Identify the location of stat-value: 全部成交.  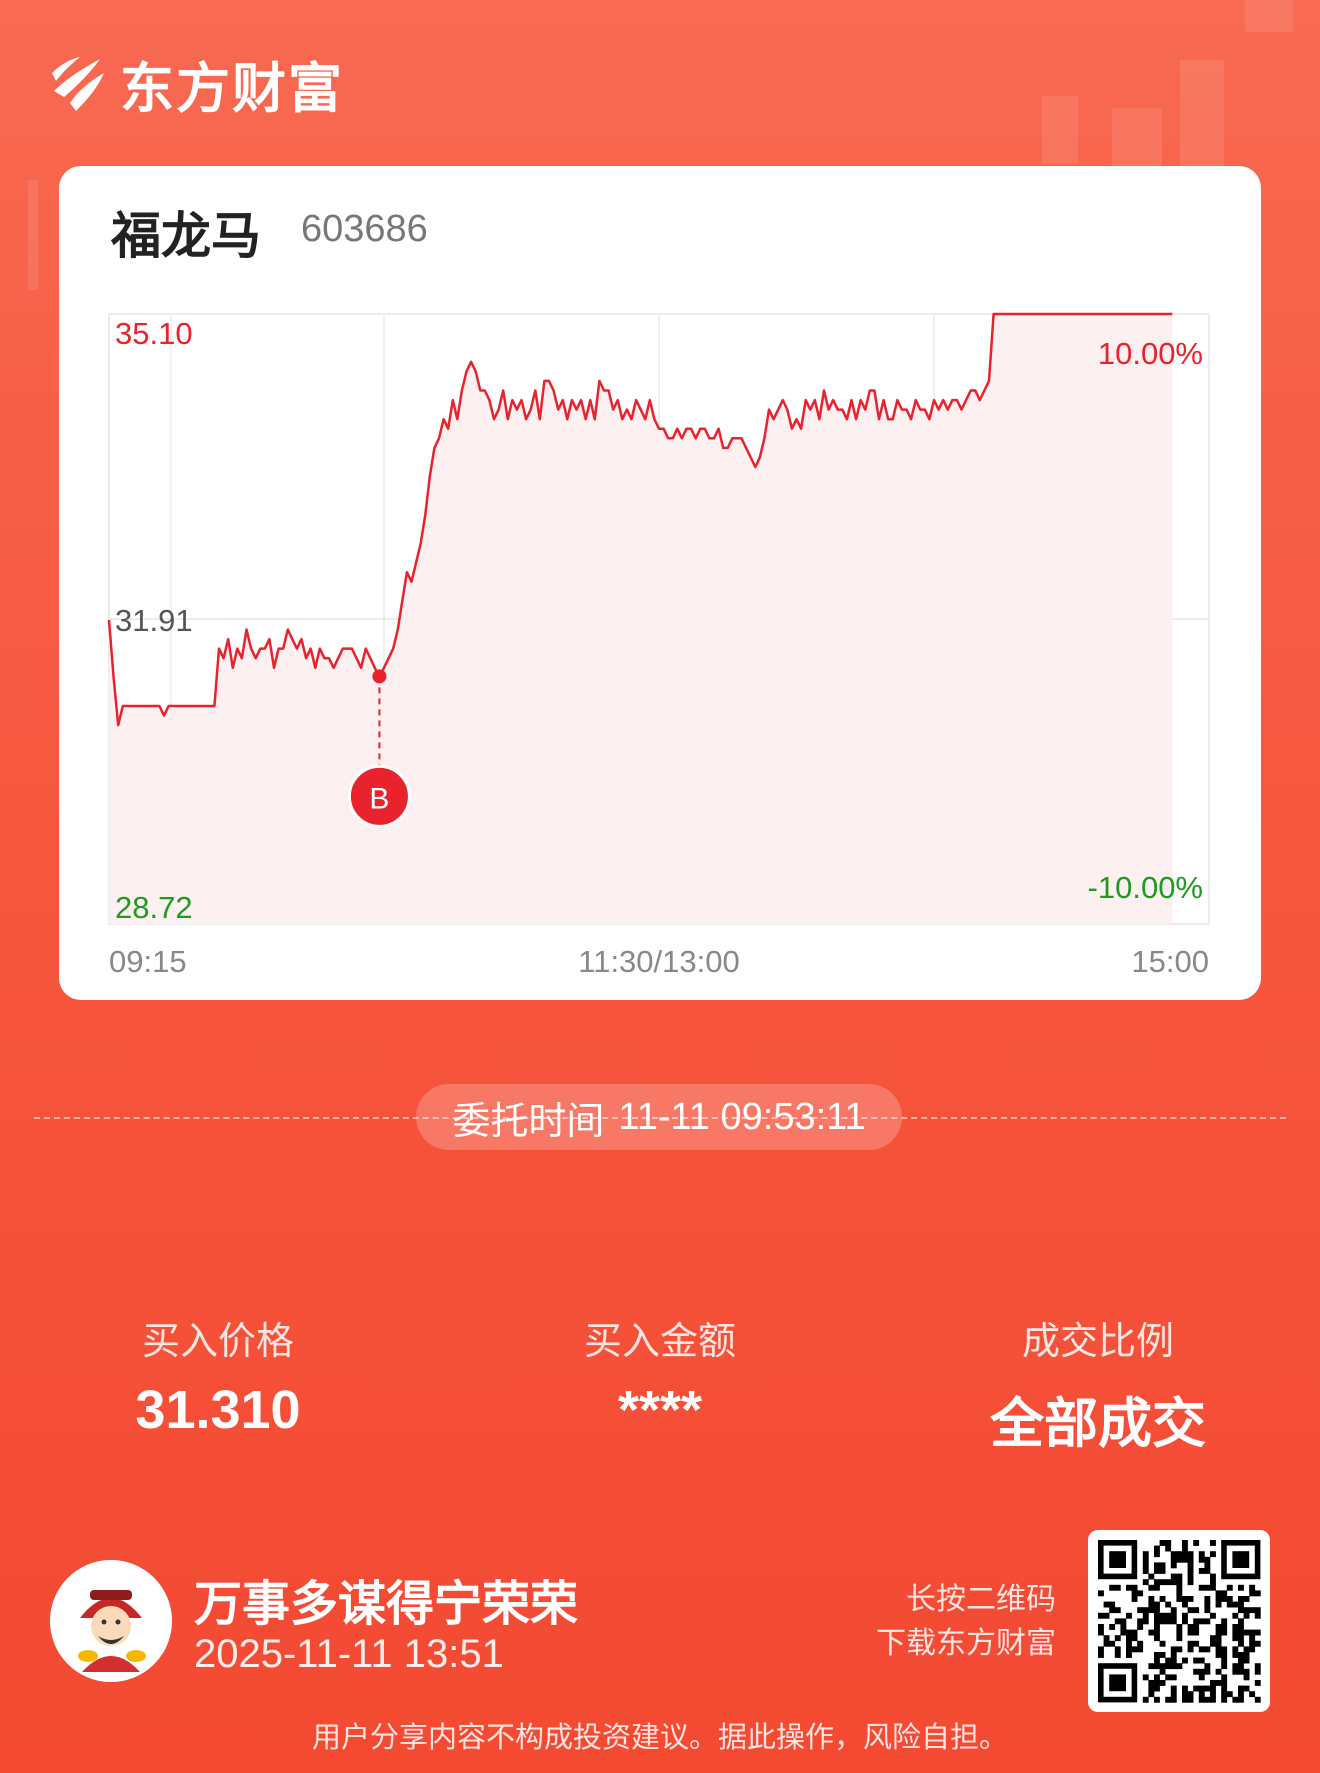
(1098, 1424).